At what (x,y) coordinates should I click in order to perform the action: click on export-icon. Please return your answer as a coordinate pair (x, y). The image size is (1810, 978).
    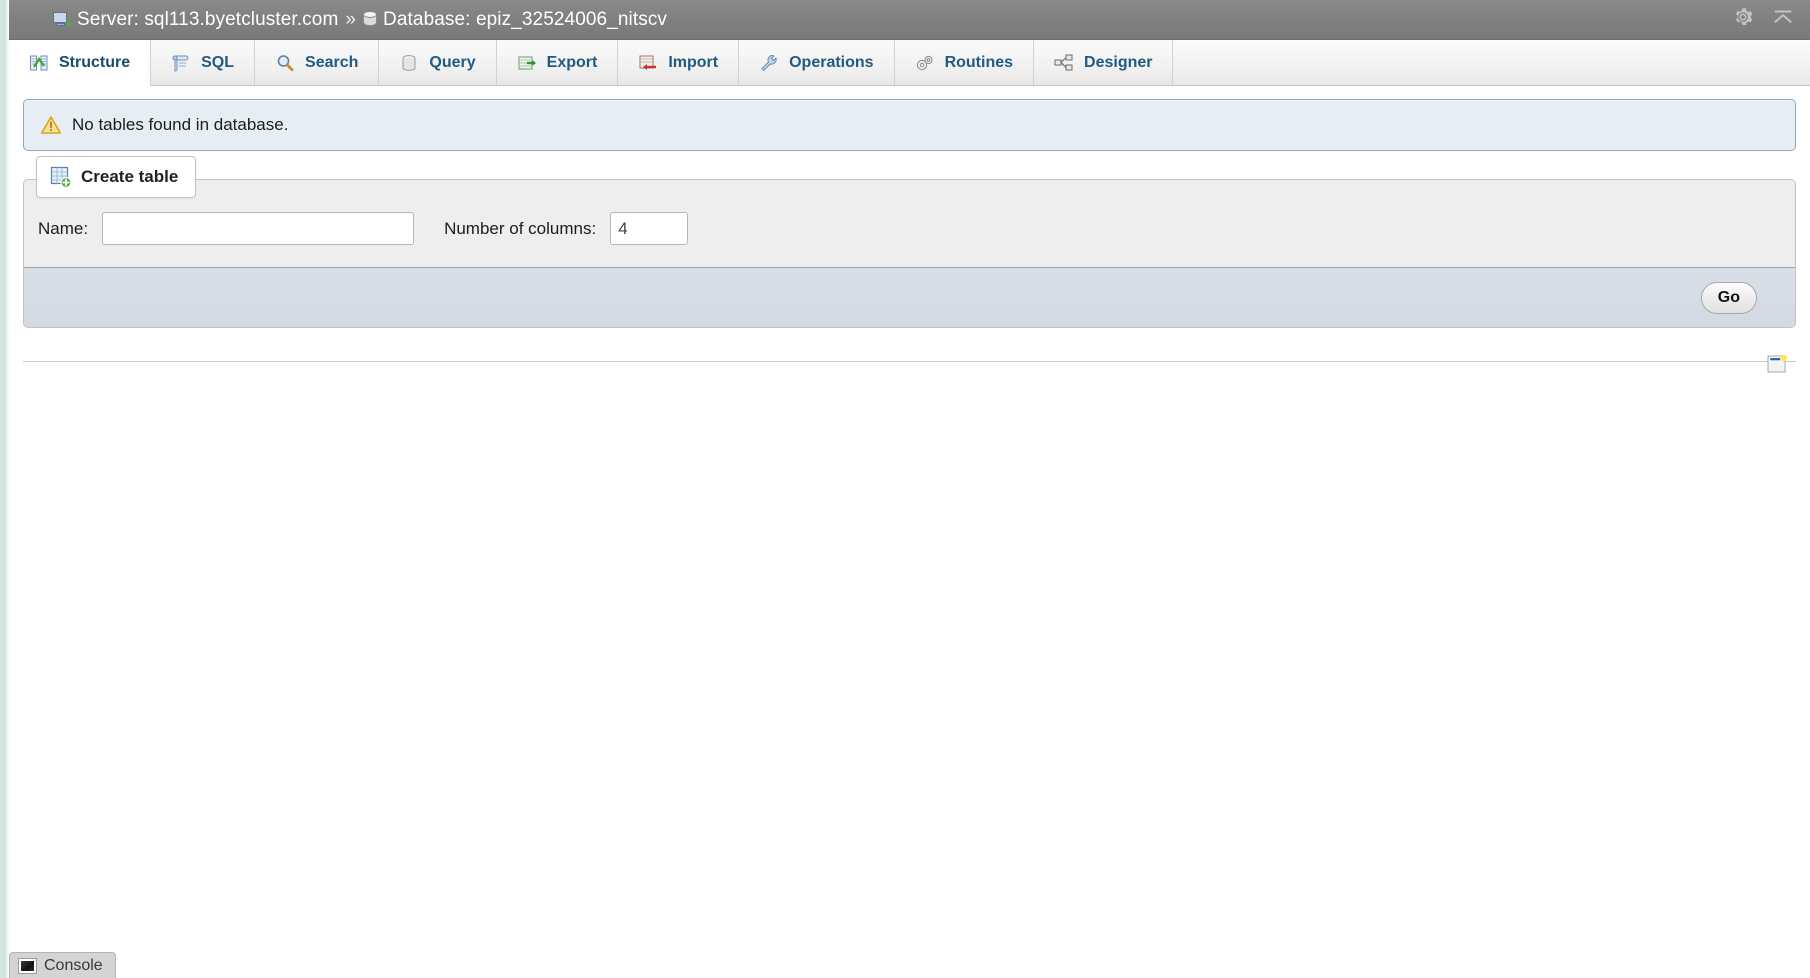
    Looking at the image, I should click on (527, 63).